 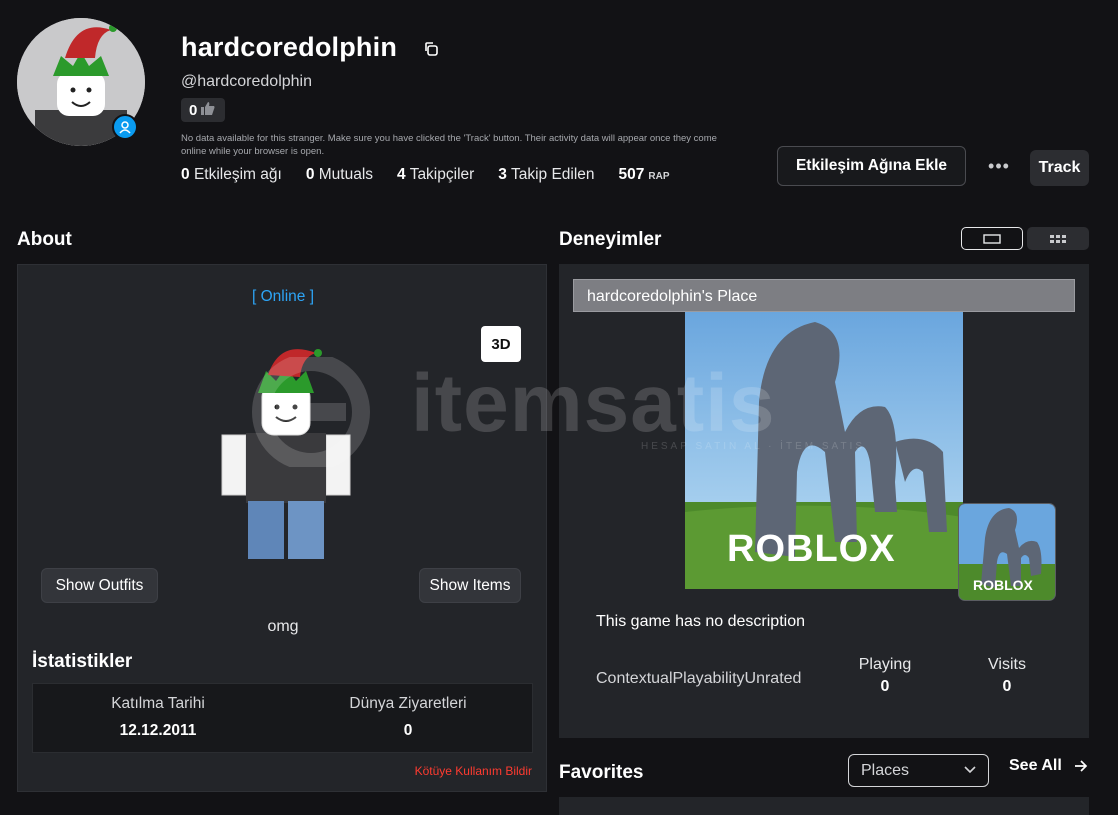 I want to click on favorites-filter-select: Places, so click(x=918, y=770).